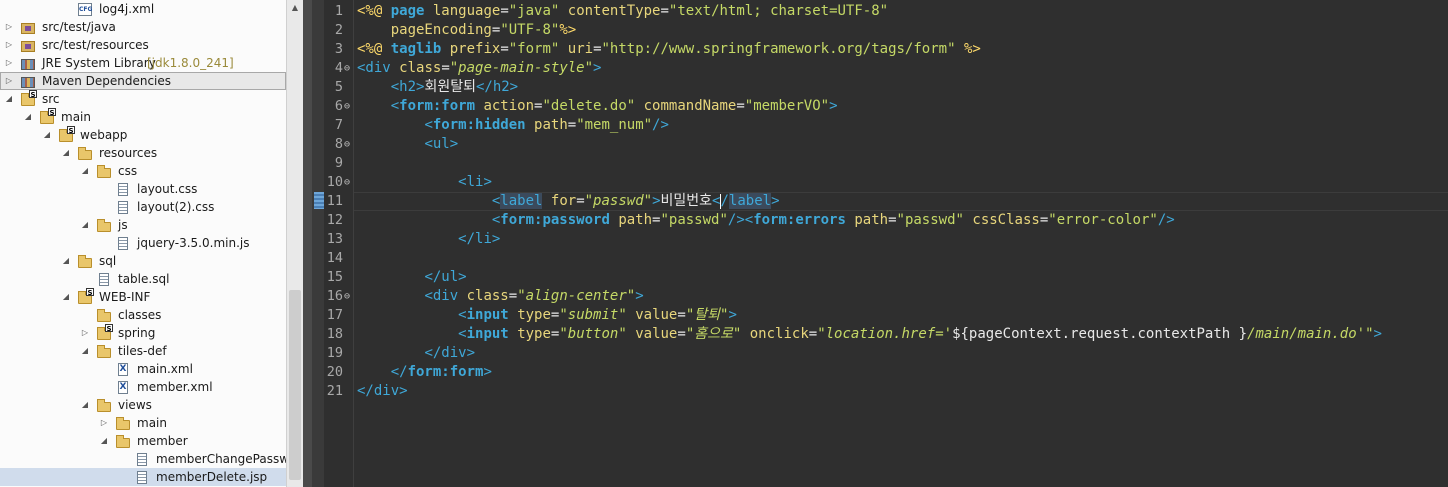 Image resolution: width=1448 pixels, height=487 pixels. Describe the element at coordinates (428, 239) in the screenshot. I see `code-line: </li>` at that location.